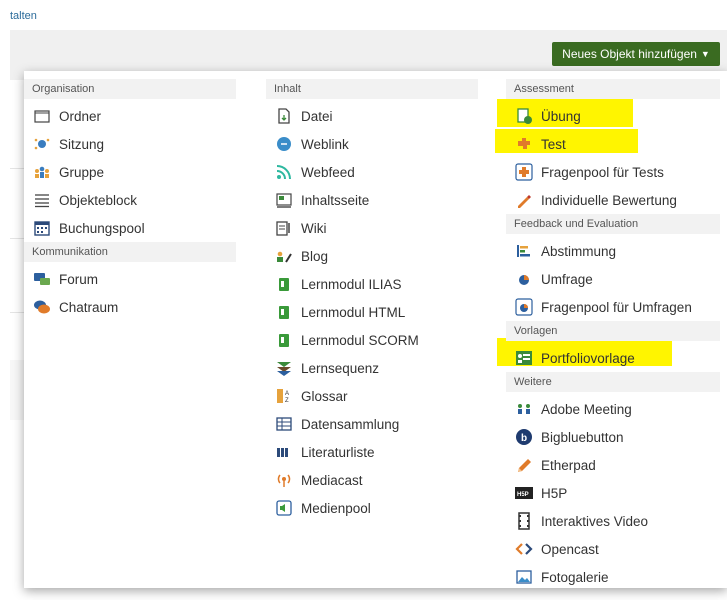 This screenshot has width=727, height=600. I want to click on item-label: Übung, so click(561, 116).